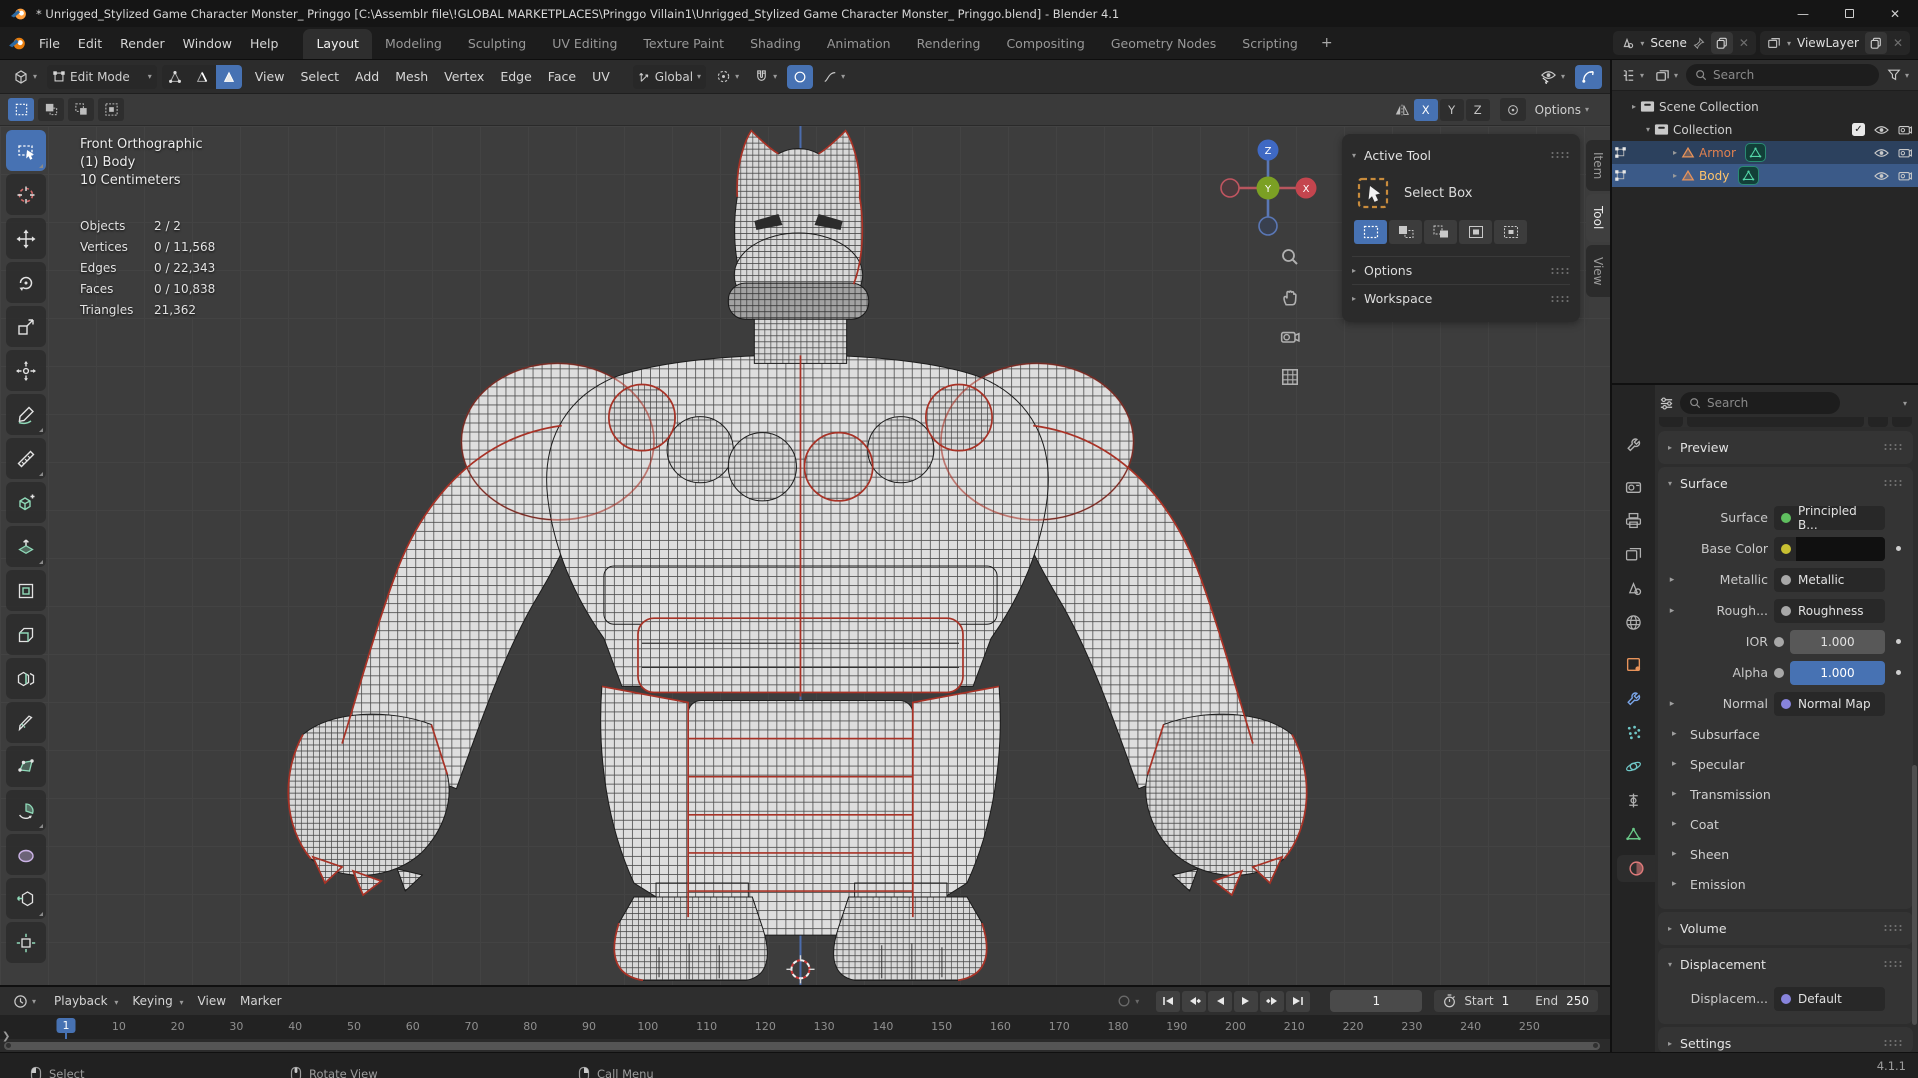 The width and height of the screenshot is (1918, 1078). Describe the element at coordinates (1636, 868) in the screenshot. I see `properties-tab-material` at that location.